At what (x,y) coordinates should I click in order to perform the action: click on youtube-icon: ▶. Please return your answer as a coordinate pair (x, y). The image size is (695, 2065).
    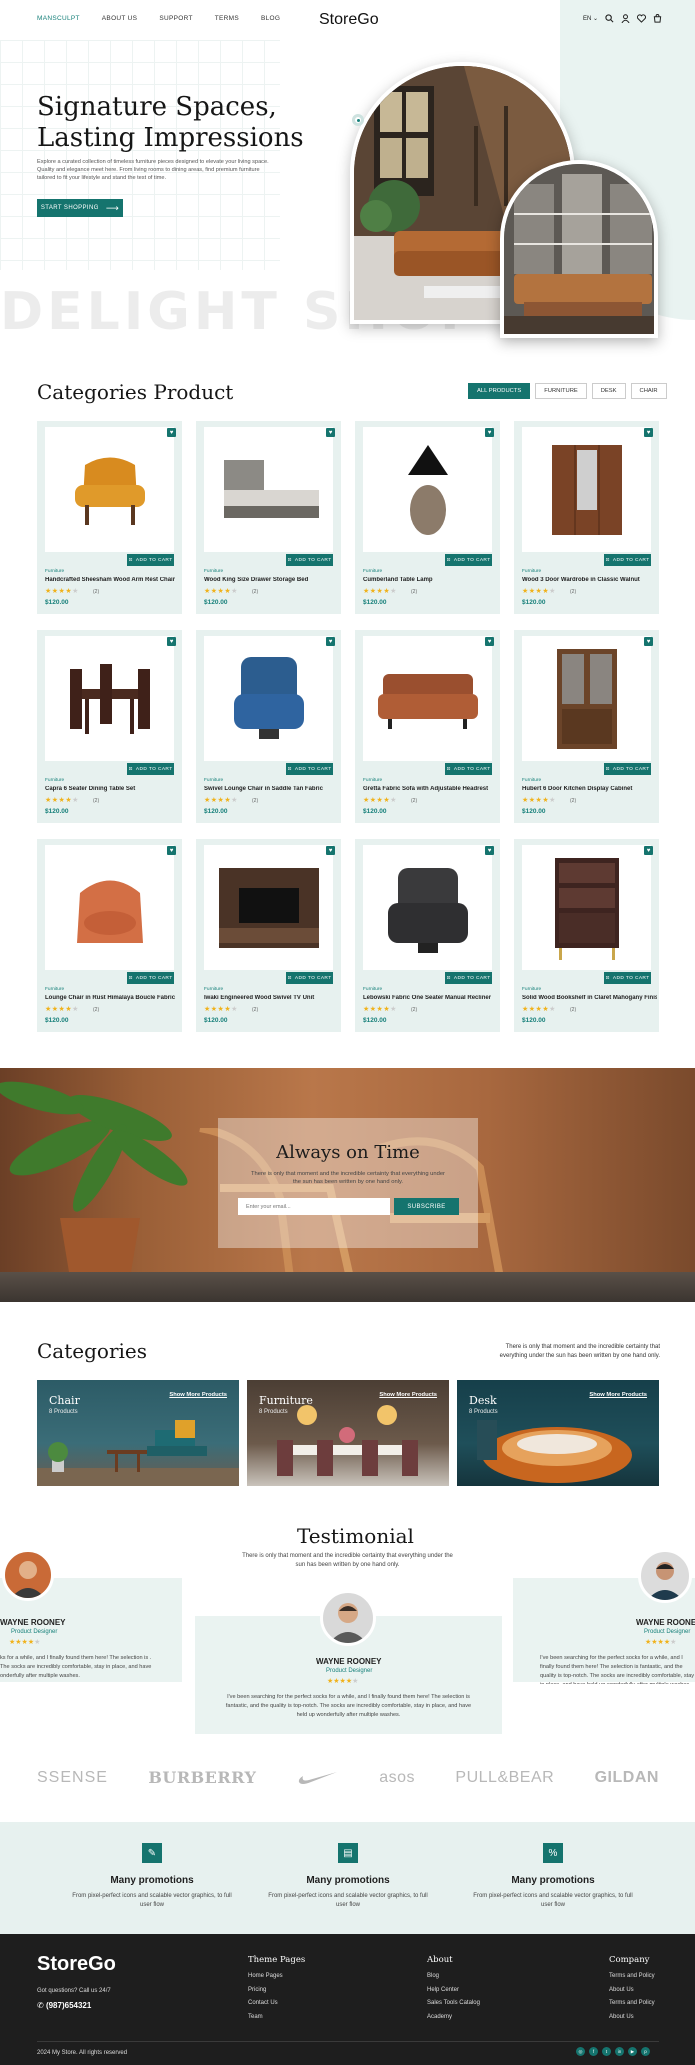
    Looking at the image, I should click on (632, 2051).